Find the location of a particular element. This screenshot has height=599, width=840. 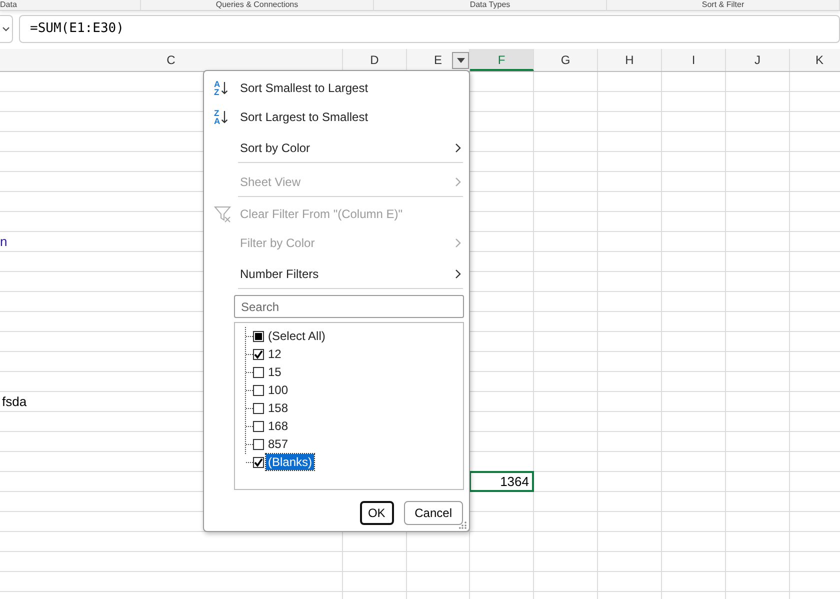

clear-filter-icon is located at coordinates (223, 213).